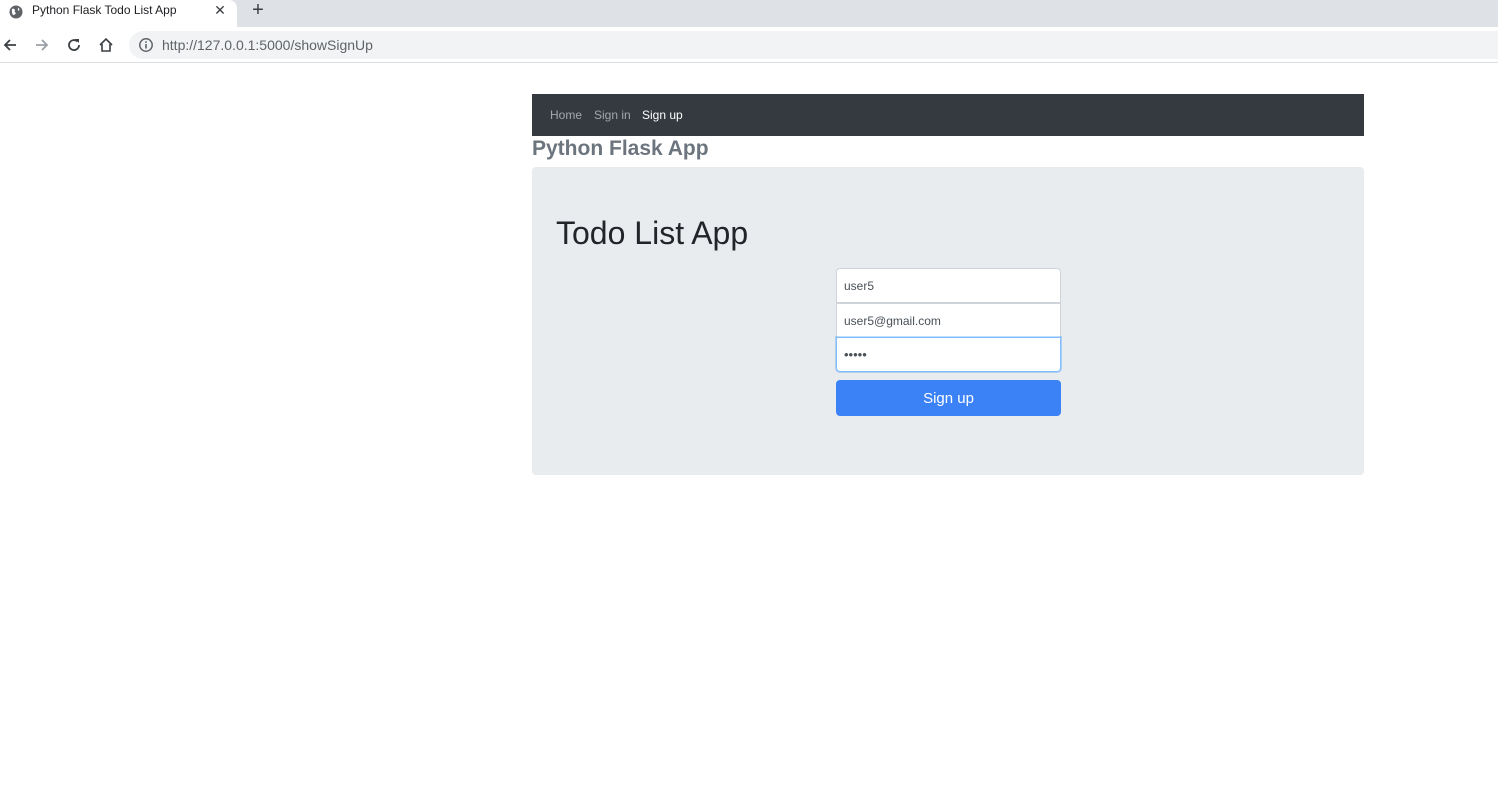  I want to click on password-field, so click(948, 354).